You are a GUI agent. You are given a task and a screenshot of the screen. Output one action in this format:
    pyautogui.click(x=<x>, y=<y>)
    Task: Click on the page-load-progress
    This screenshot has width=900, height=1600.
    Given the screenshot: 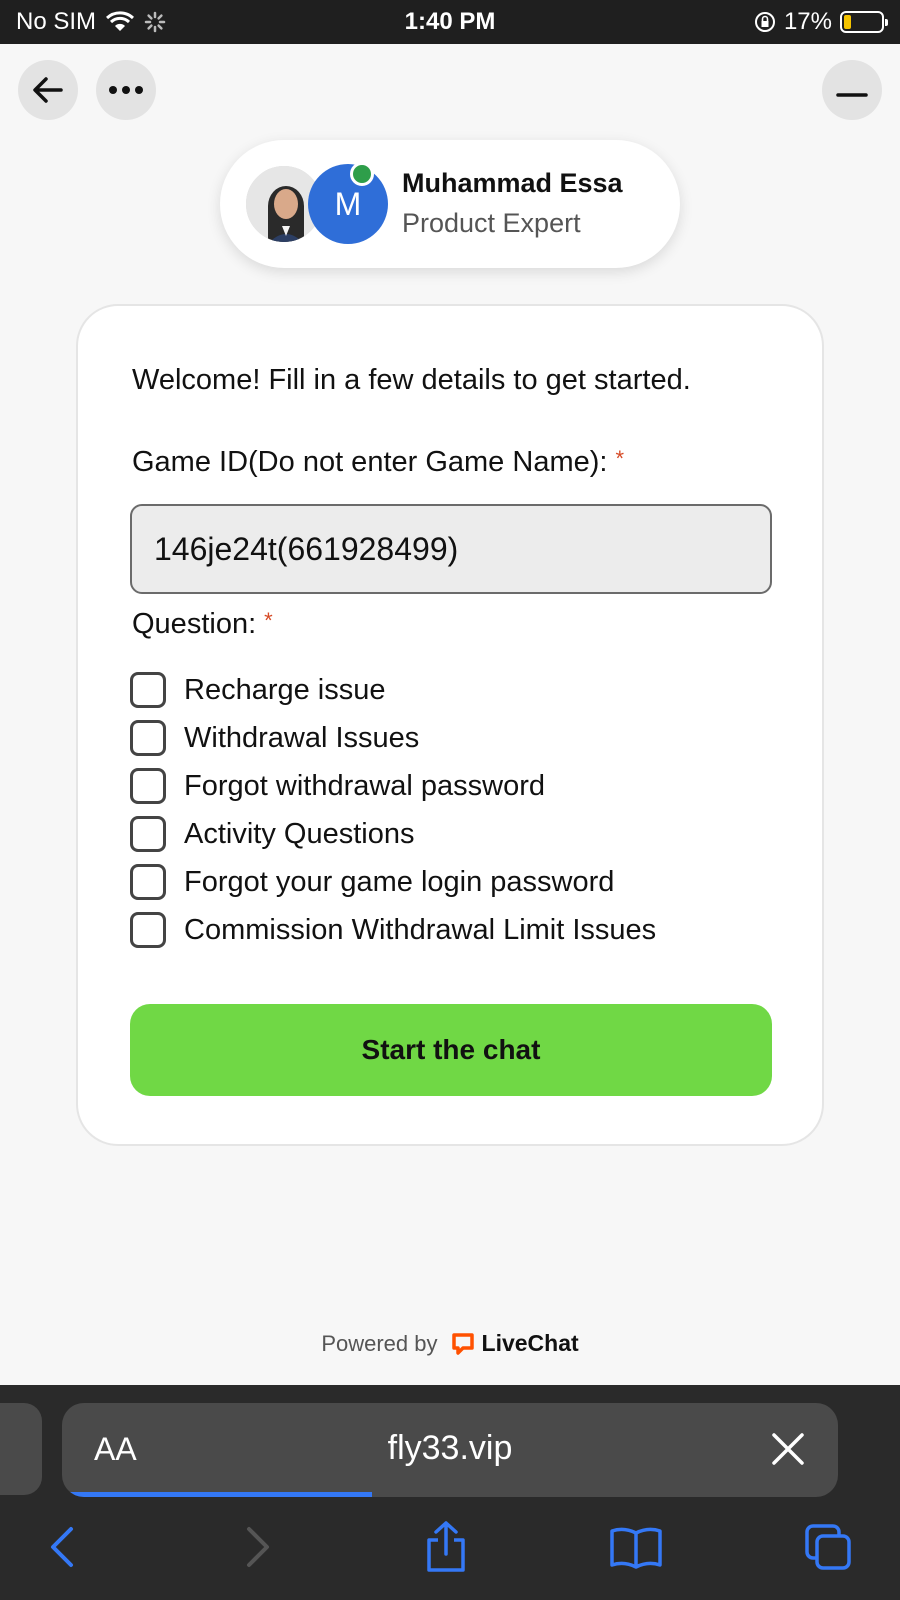 What is the action you would take?
    pyautogui.click(x=450, y=1494)
    